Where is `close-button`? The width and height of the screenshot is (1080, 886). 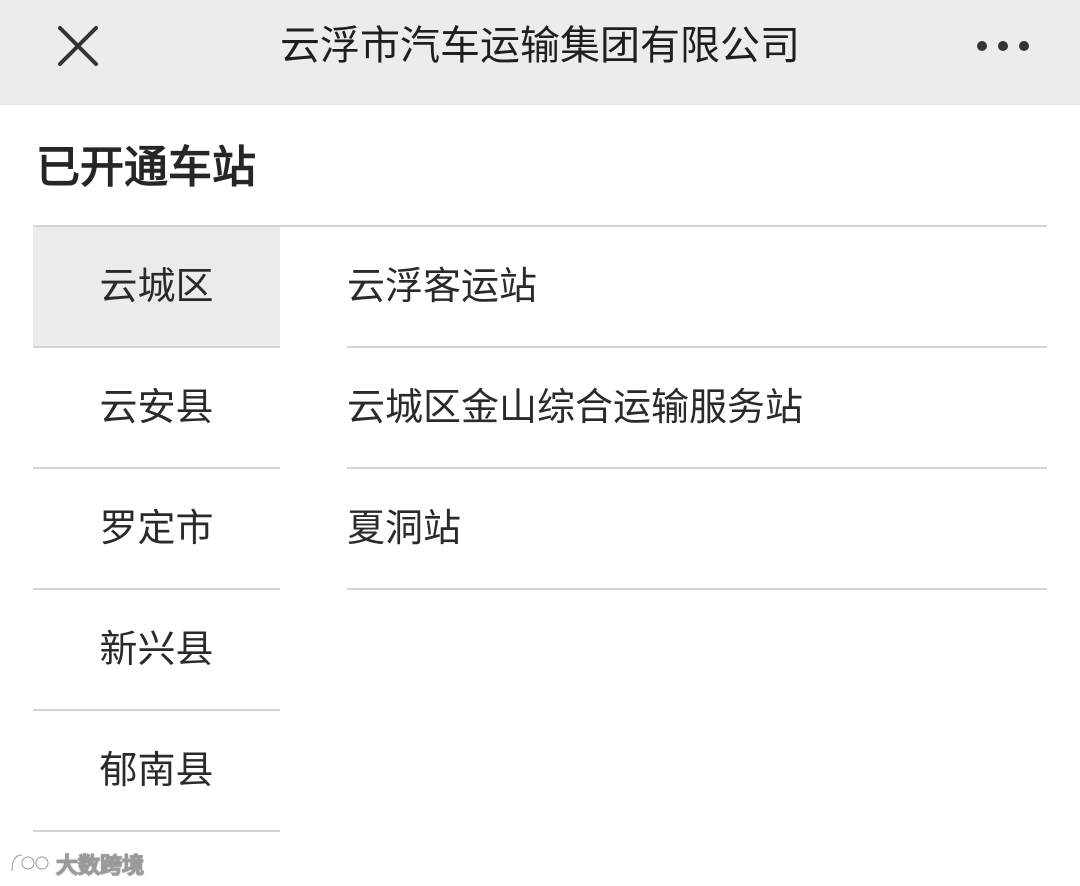 close-button is located at coordinates (78, 46).